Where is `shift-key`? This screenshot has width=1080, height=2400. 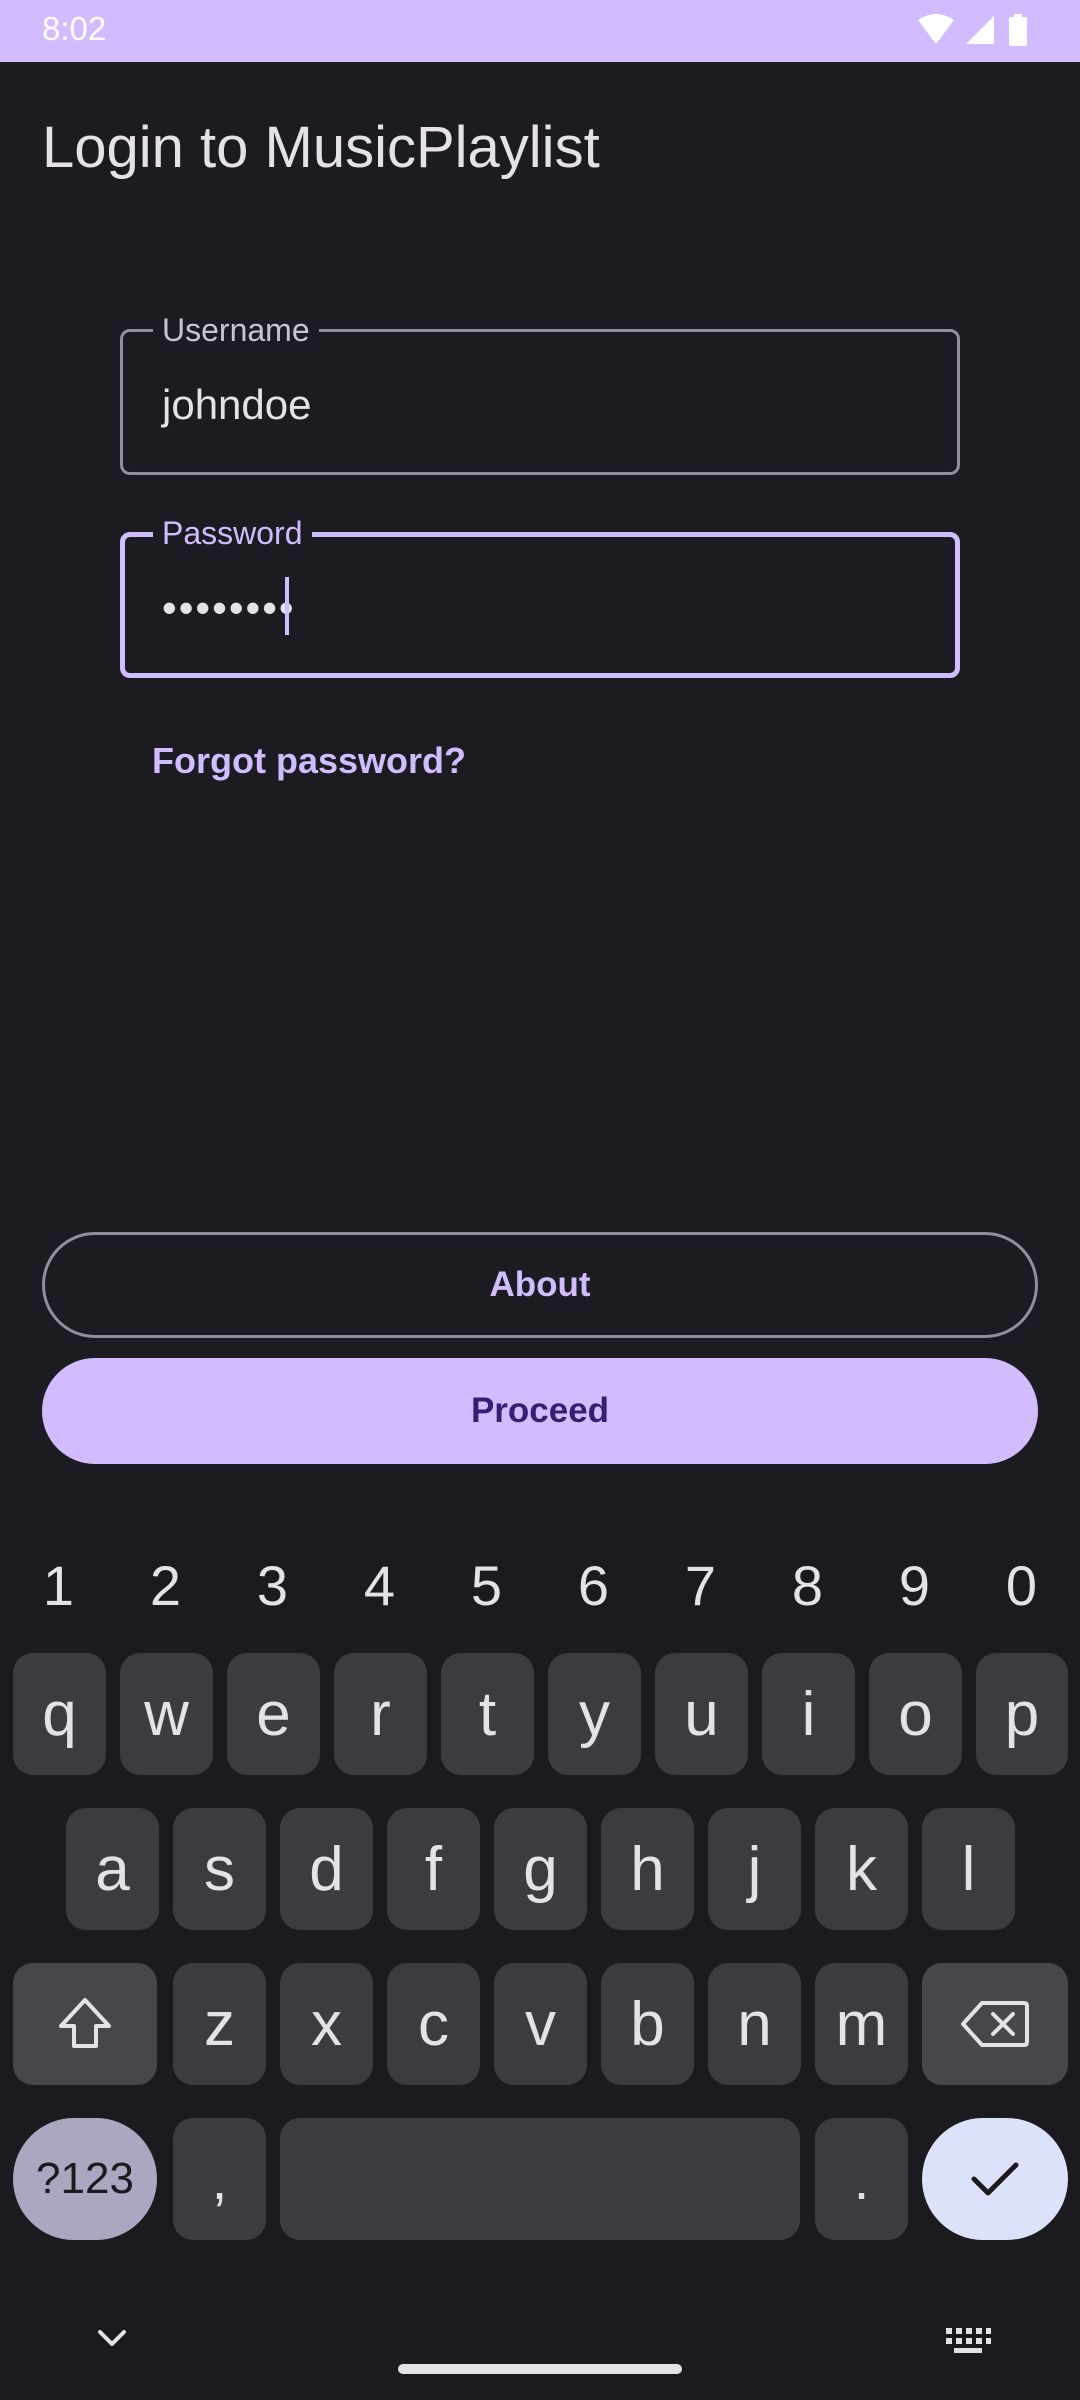
shift-key is located at coordinates (85, 2024).